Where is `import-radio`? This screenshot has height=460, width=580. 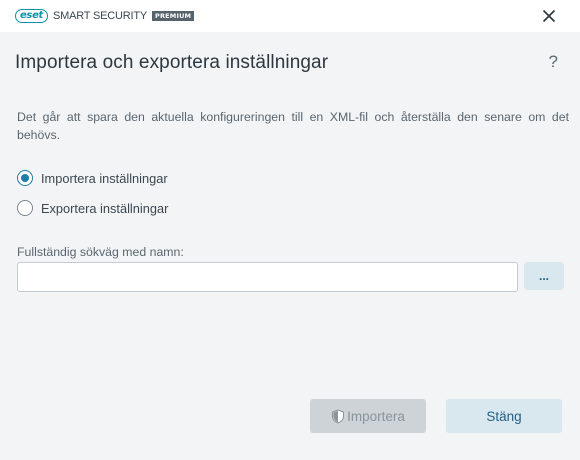 import-radio is located at coordinates (25, 178).